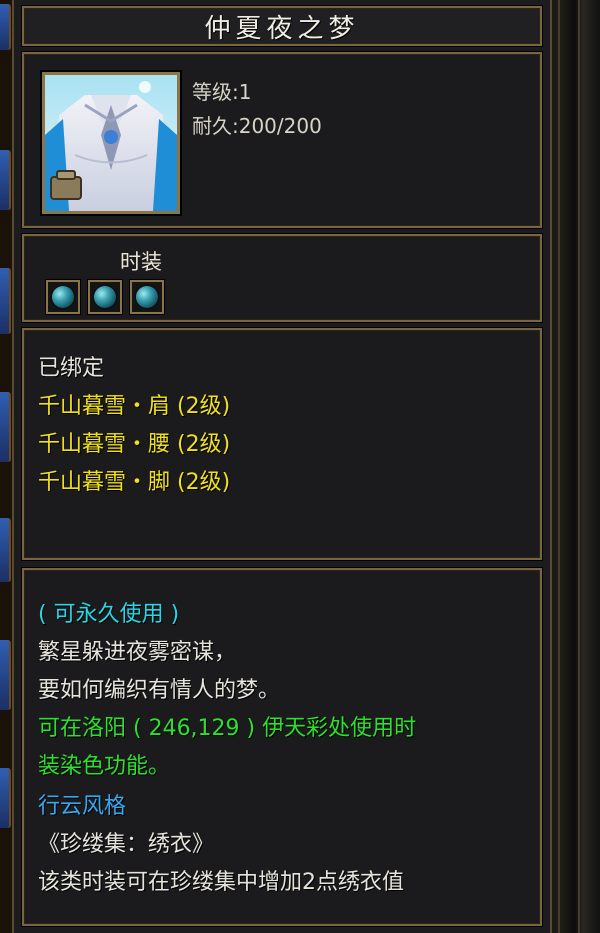  What do you see at coordinates (141, 262) in the screenshot?
I see `item-category: 时装` at bounding box center [141, 262].